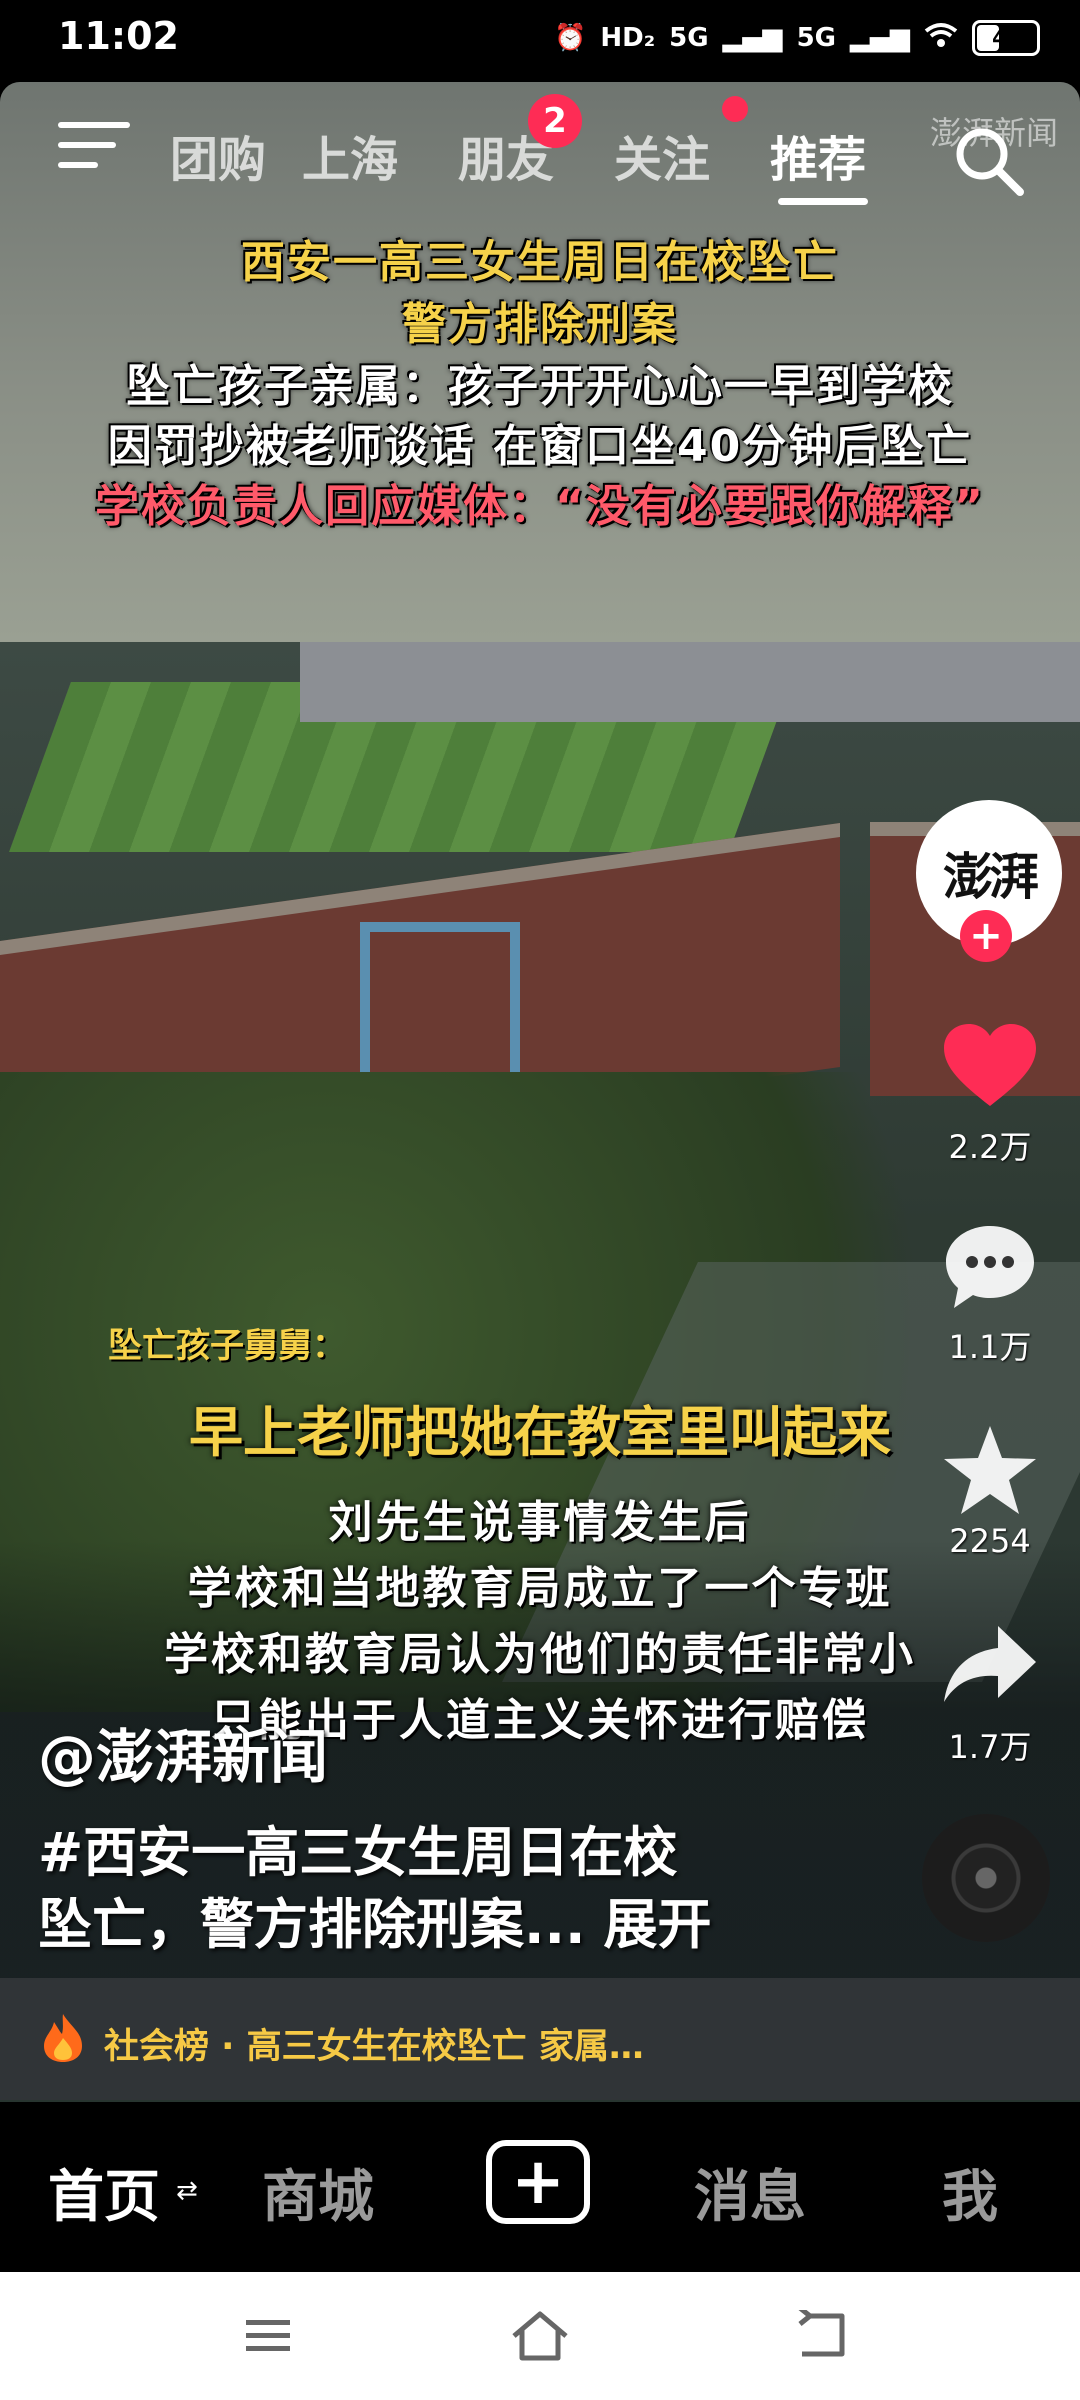 The width and height of the screenshot is (1080, 2400). Describe the element at coordinates (986, 936) in the screenshot. I see `follow-button: +` at that location.